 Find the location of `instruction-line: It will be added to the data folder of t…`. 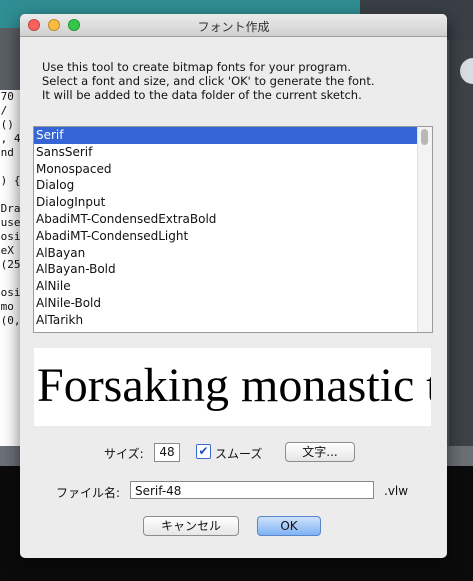

instruction-line: It will be added to the data folder of t… is located at coordinates (202, 95).